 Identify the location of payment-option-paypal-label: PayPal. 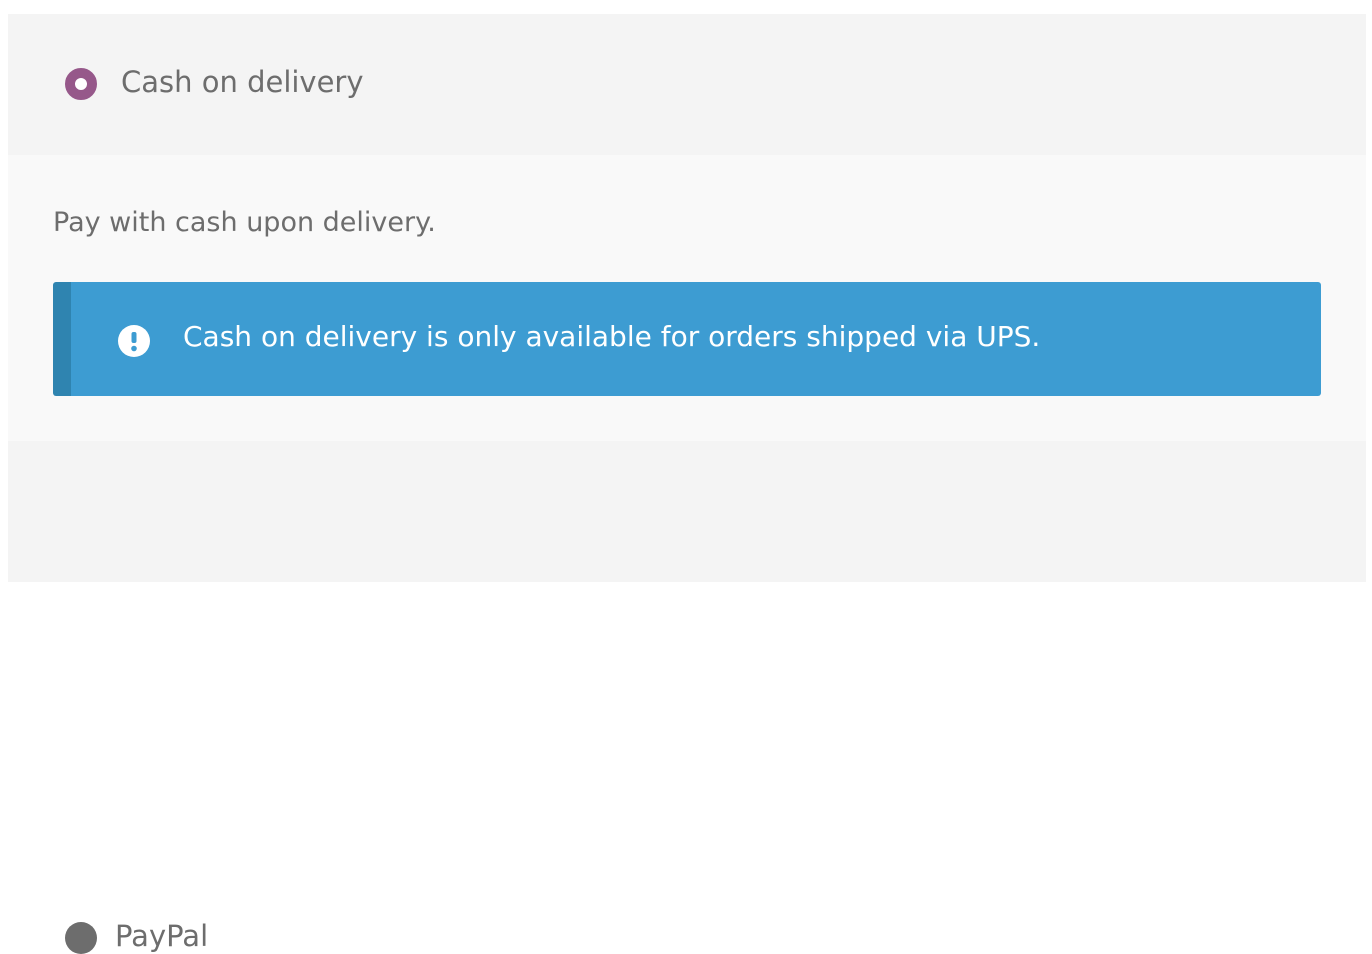
(161, 936).